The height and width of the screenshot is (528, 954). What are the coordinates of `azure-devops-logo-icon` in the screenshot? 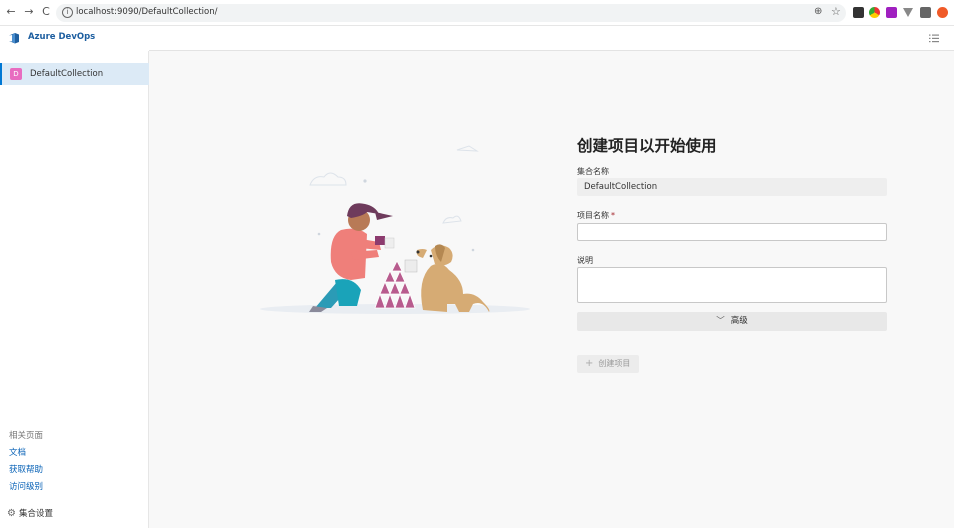 It's located at (14, 38).